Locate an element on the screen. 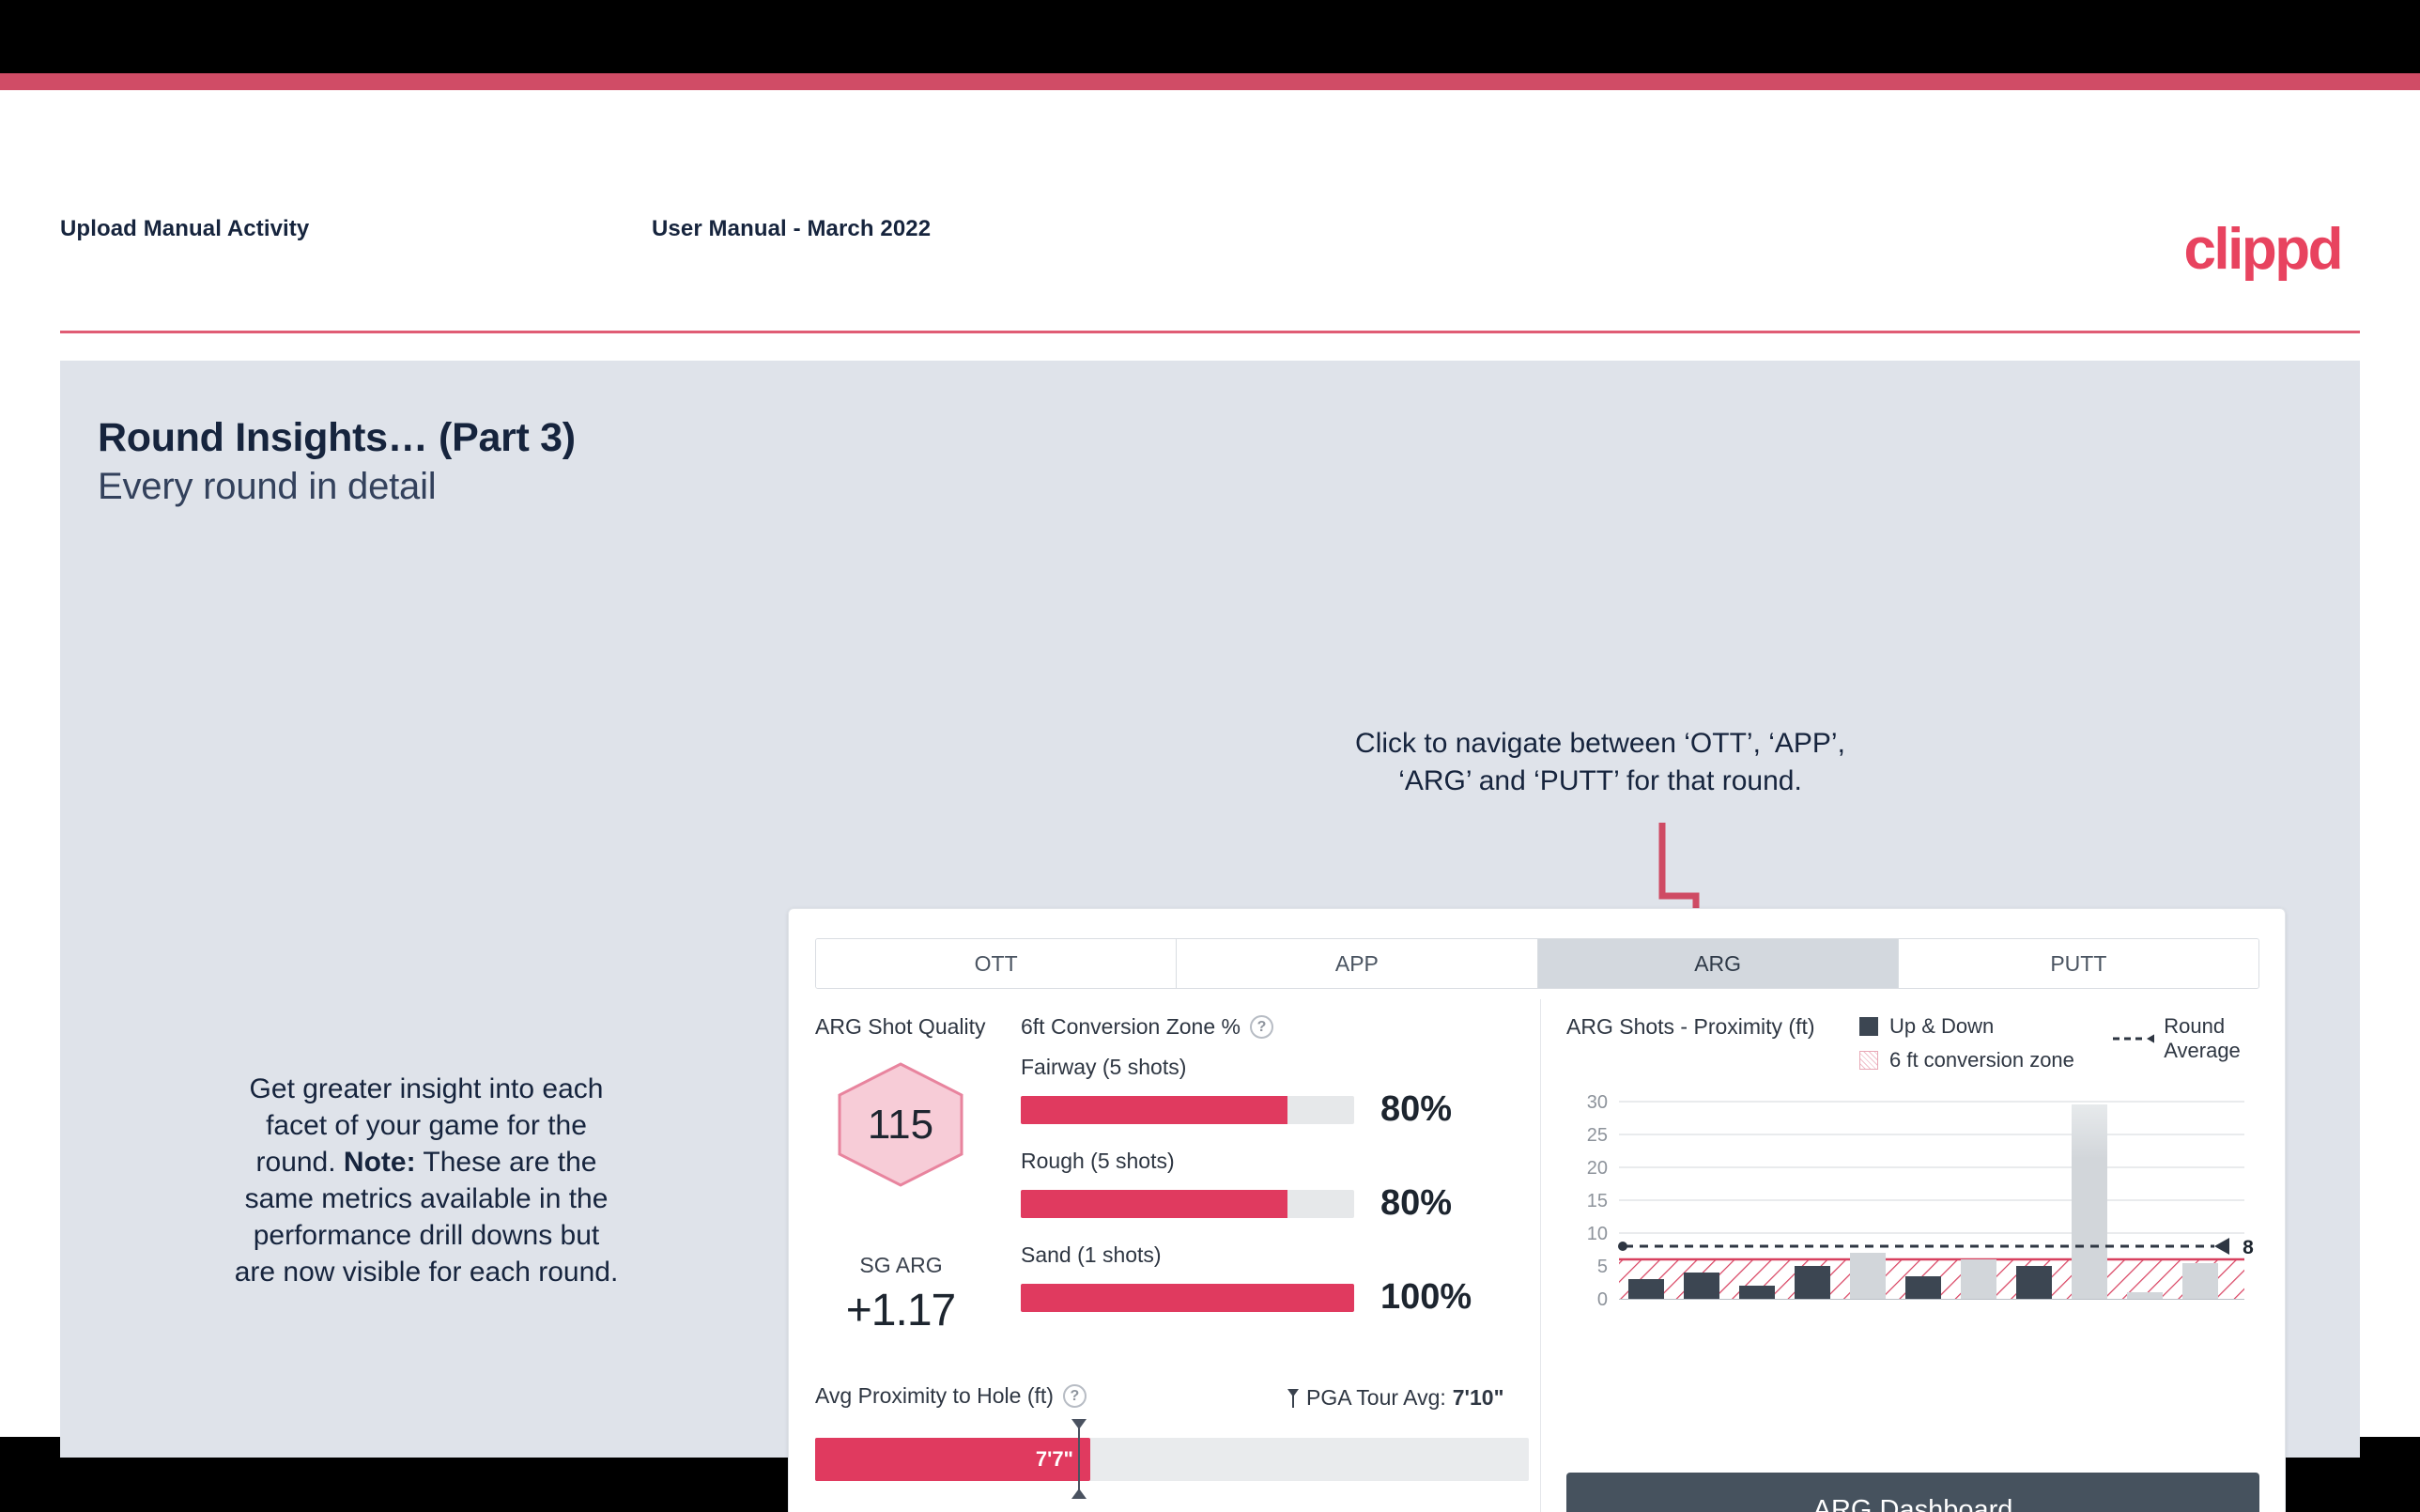  proximity-bar-track: 7'7" is located at coordinates (1172, 1460).